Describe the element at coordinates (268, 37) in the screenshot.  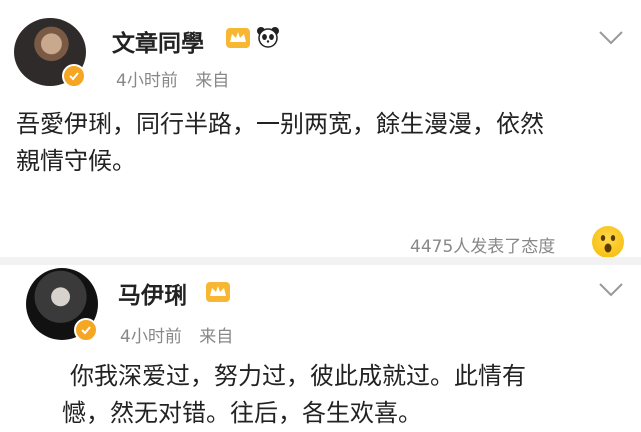
I see `panda-icon` at that location.